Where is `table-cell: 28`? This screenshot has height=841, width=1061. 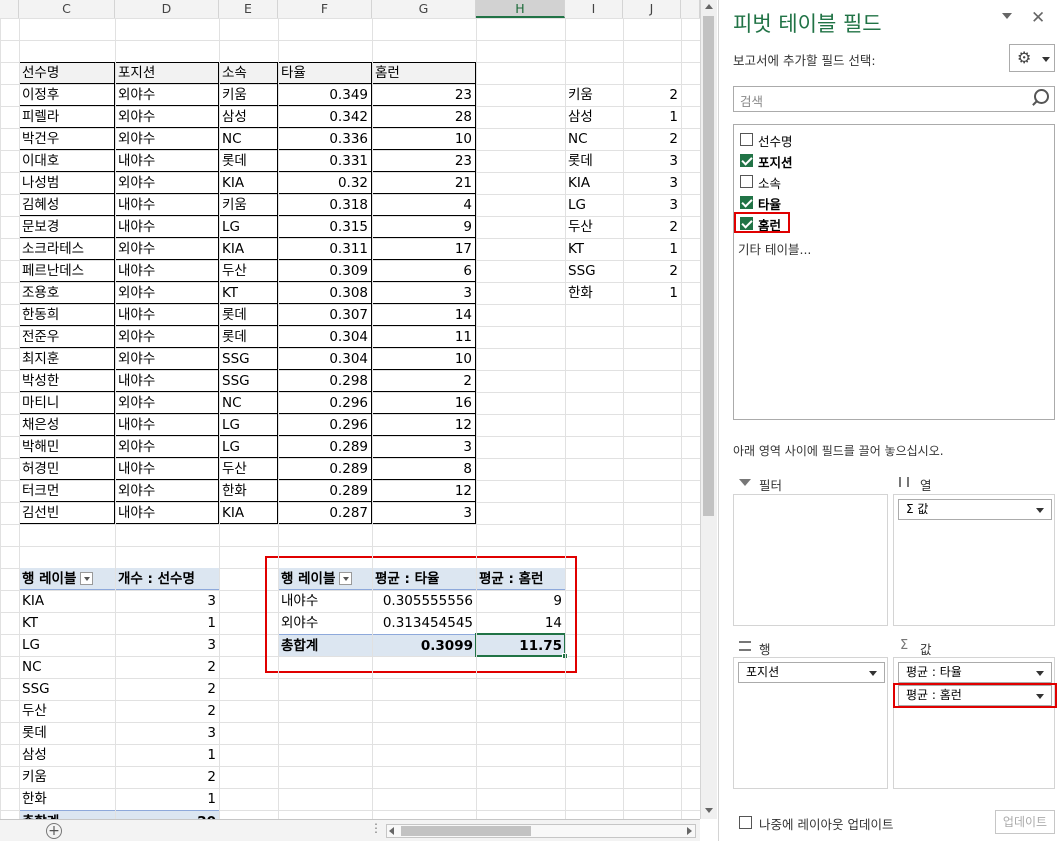 table-cell: 28 is located at coordinates (424, 117).